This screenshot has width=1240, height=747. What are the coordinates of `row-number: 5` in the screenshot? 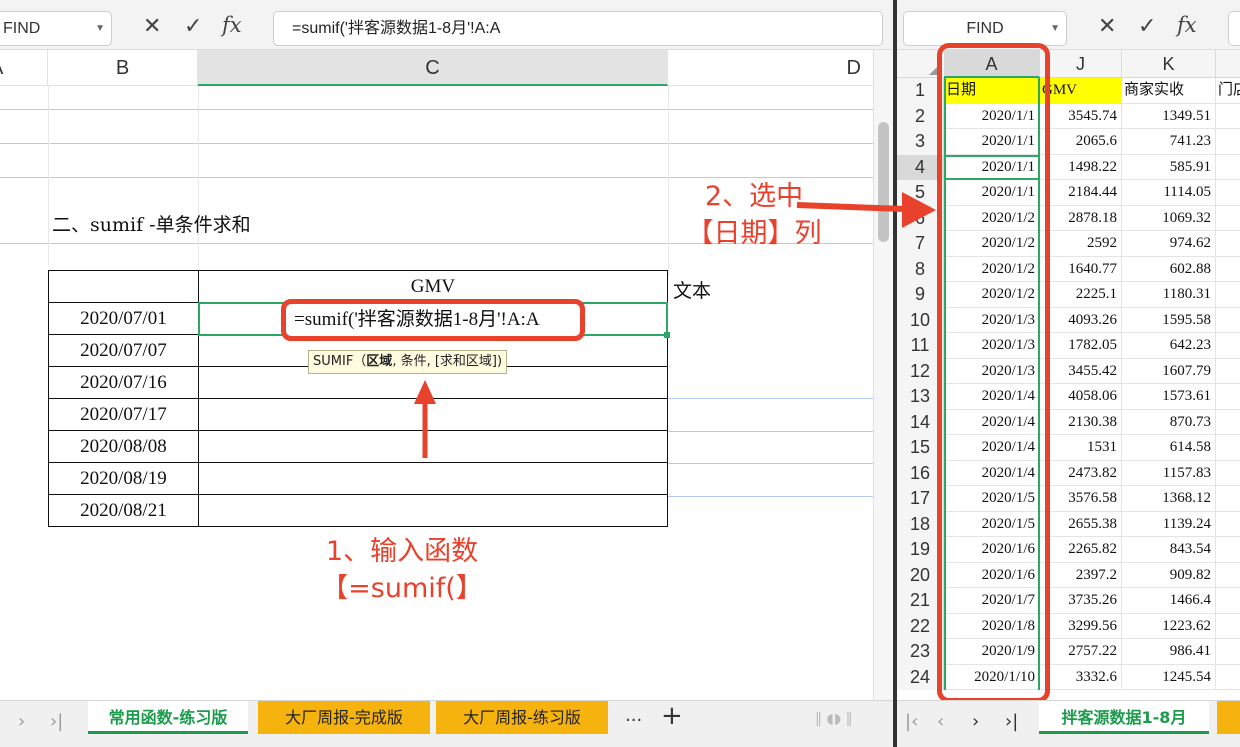 It's located at (920, 193).